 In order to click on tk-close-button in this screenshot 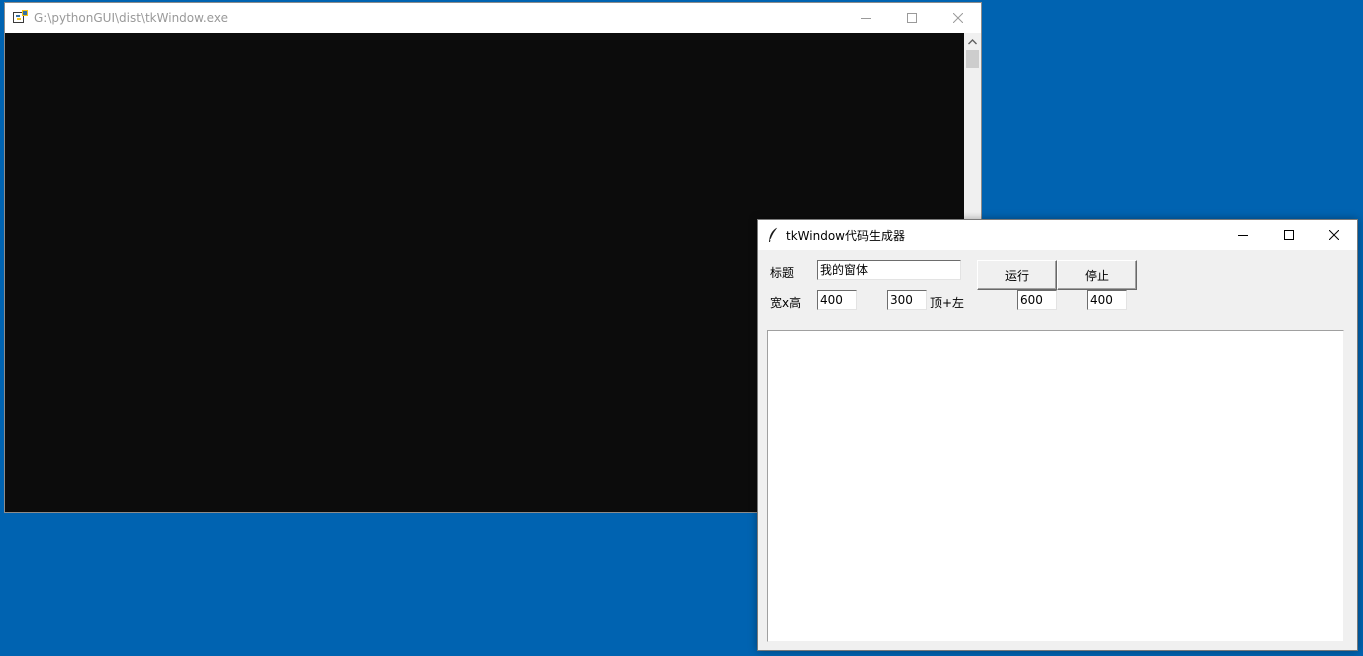, I will do `click(1334, 235)`.